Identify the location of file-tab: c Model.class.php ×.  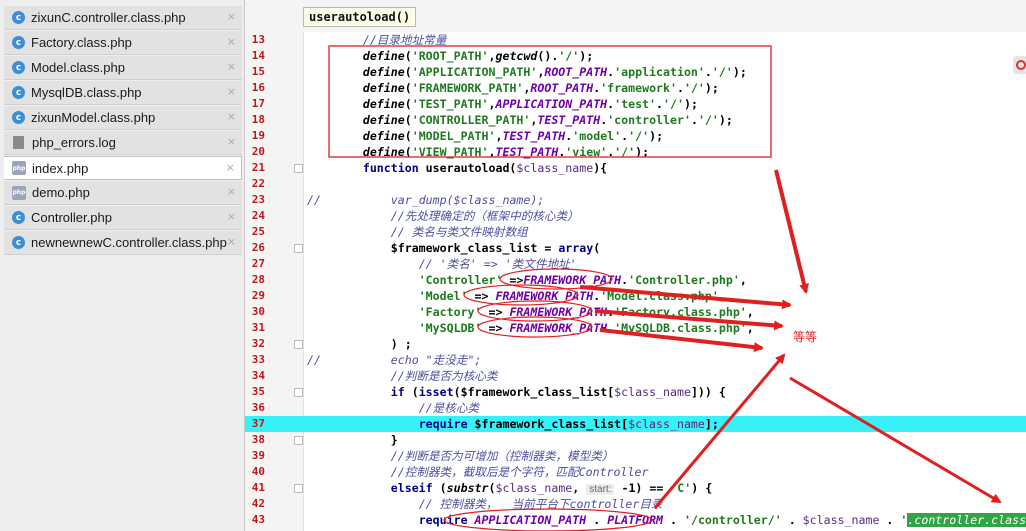
(123, 68).